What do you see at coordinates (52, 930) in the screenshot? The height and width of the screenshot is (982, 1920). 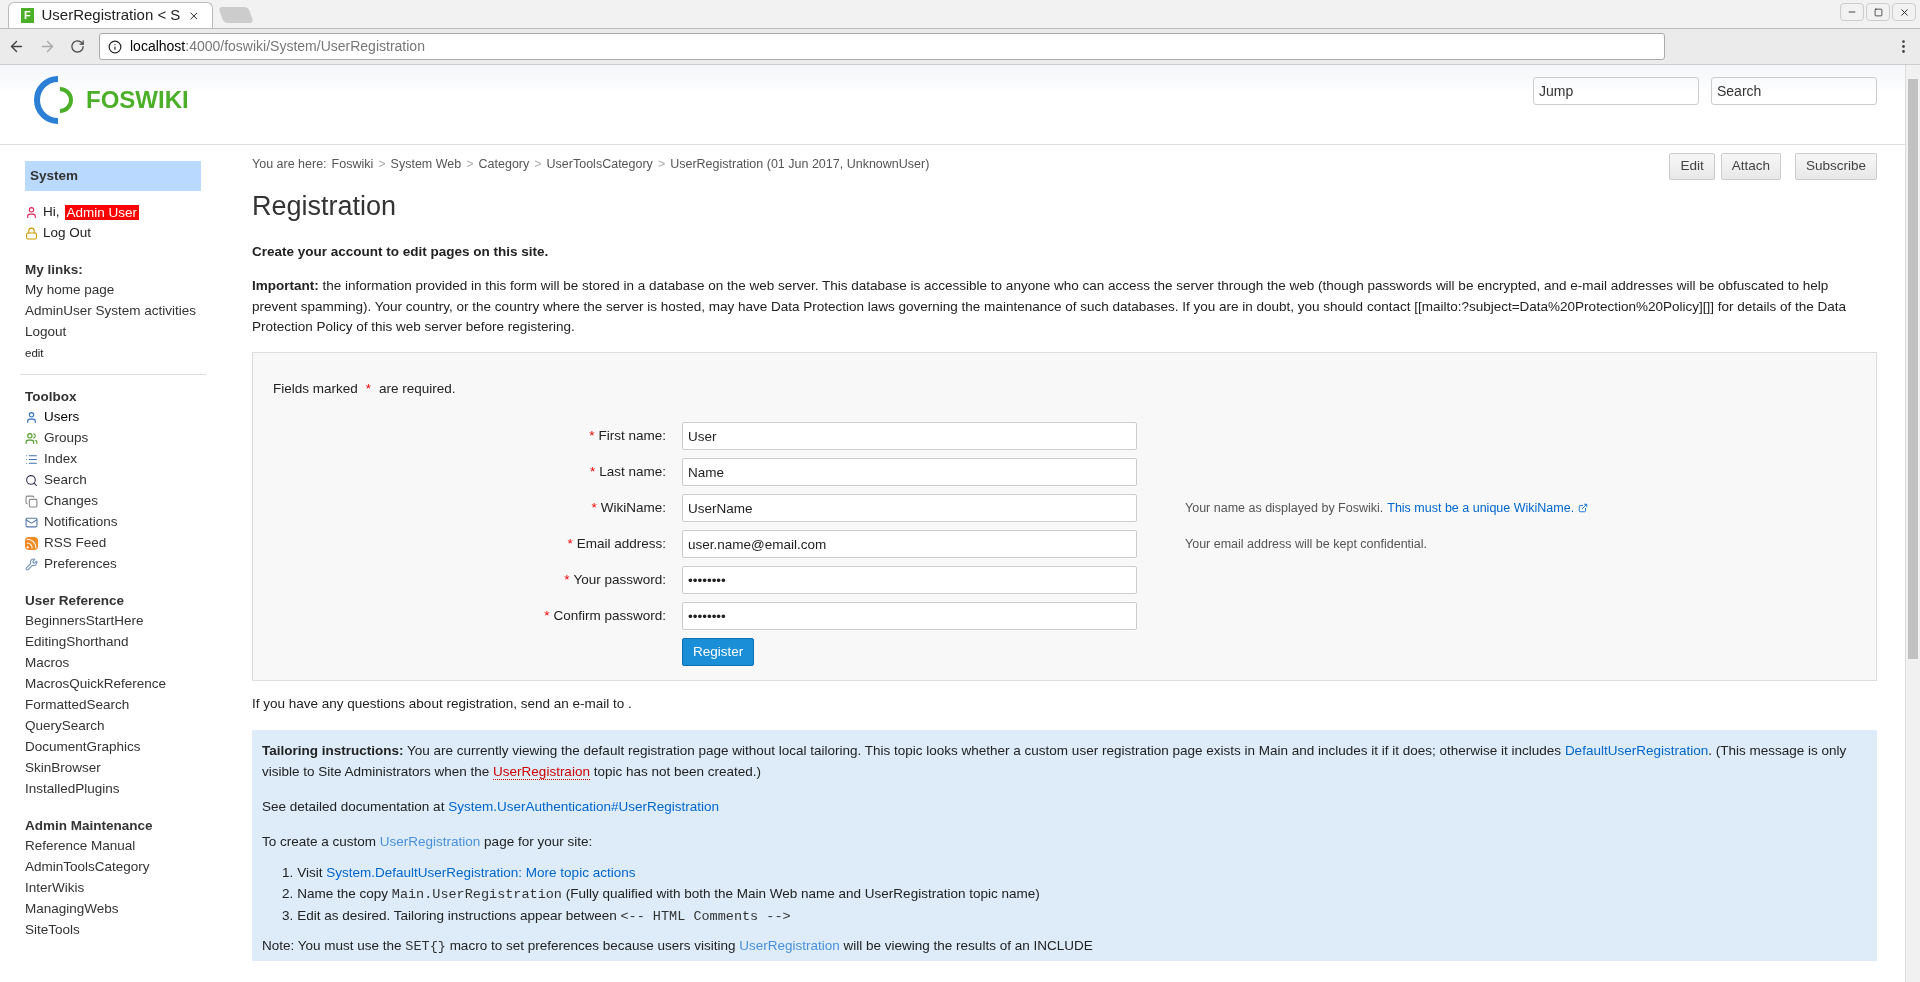 I see `sidebar-link: SiteTools` at bounding box center [52, 930].